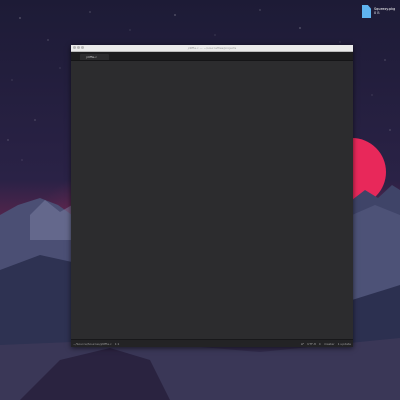  What do you see at coordinates (329, 344) in the screenshot?
I see `status-git-branch: master` at bounding box center [329, 344].